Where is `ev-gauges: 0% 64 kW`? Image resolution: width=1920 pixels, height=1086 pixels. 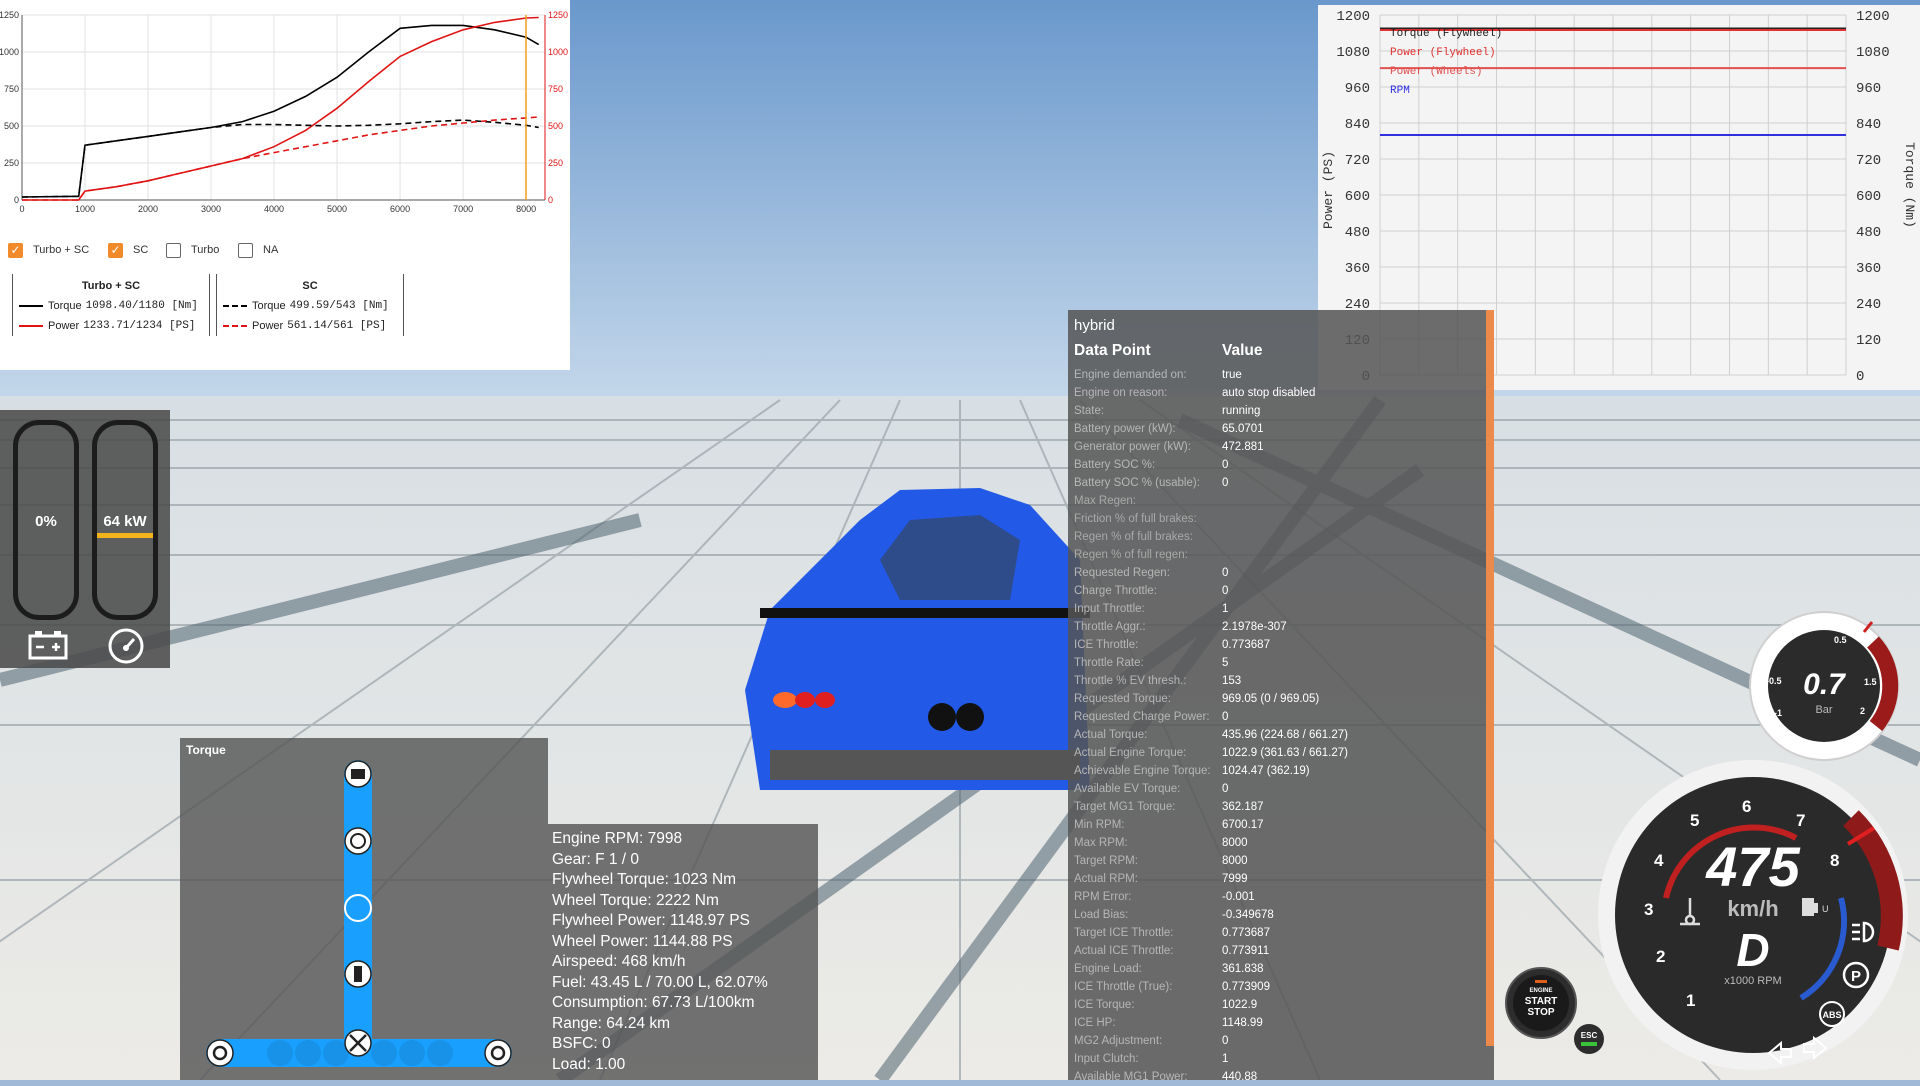 ev-gauges: 0% 64 kW is located at coordinates (85, 539).